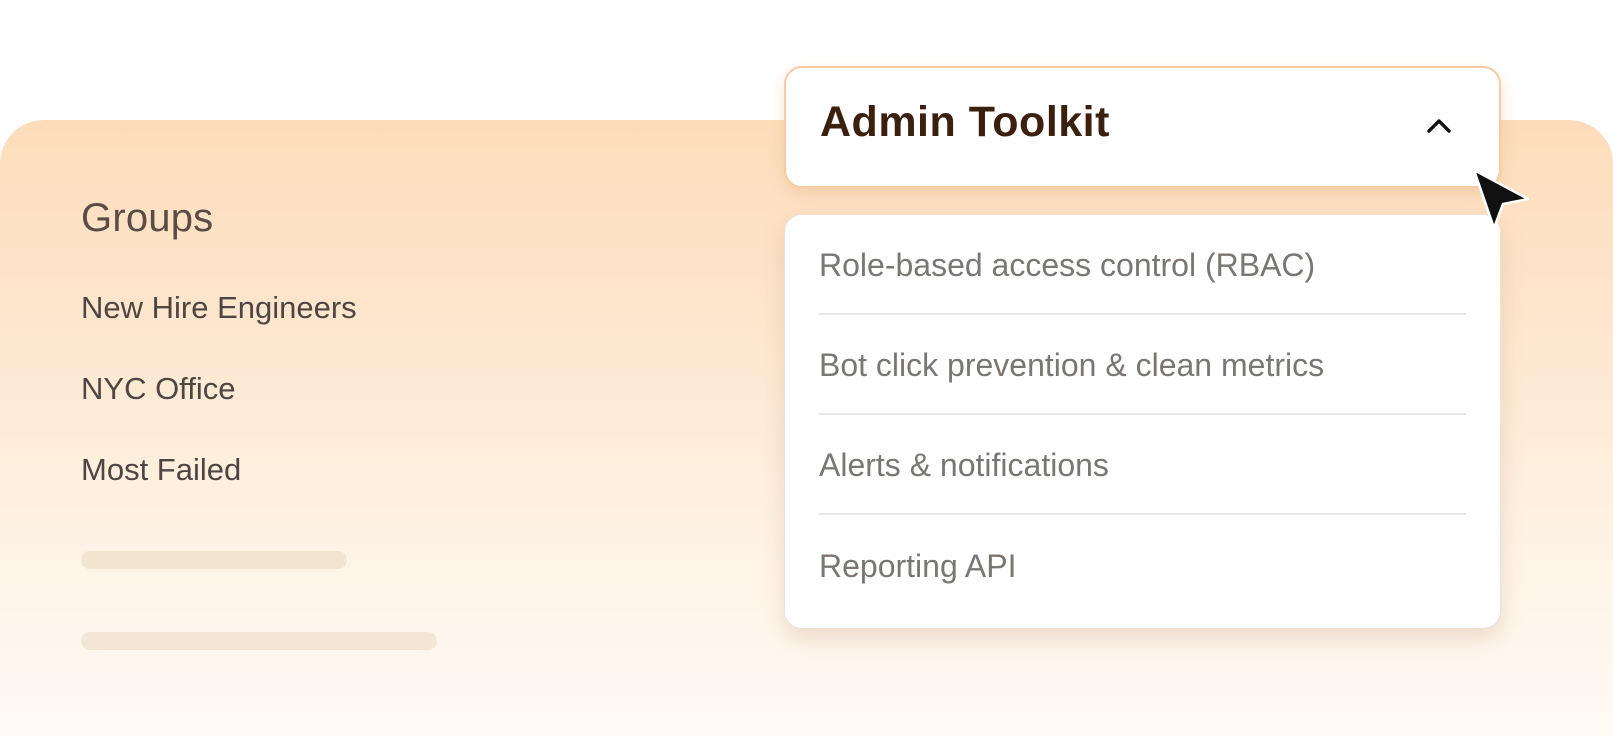  Describe the element at coordinates (341, 492) in the screenshot. I see `group-item-most-failed: Most Failed` at that location.